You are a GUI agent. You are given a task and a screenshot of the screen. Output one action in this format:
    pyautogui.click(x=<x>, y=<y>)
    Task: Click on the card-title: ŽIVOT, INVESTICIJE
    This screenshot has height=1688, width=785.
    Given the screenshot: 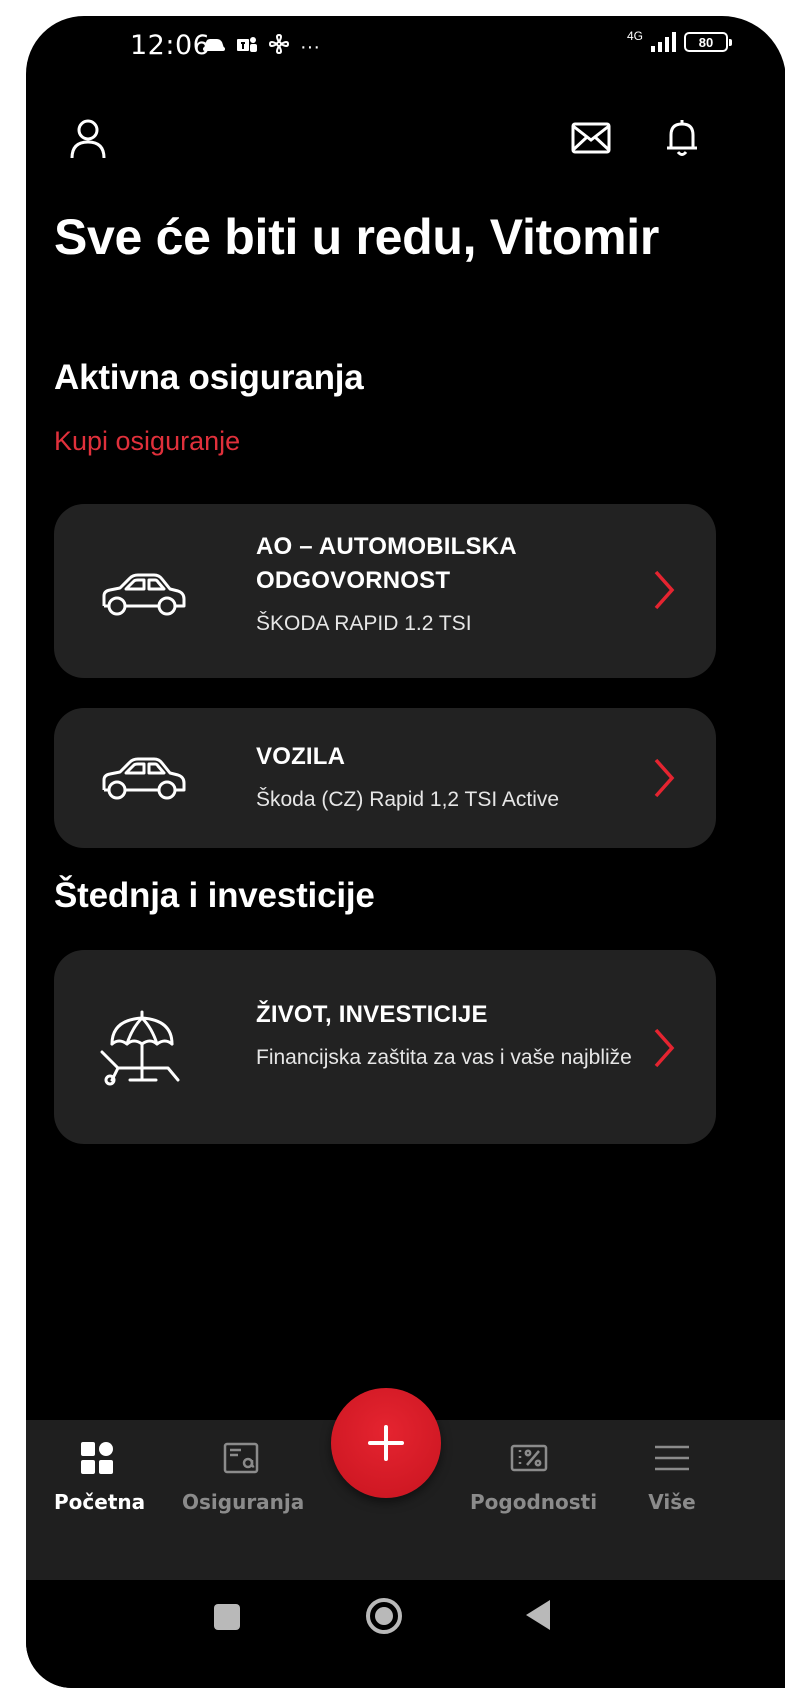 What is the action you would take?
    pyautogui.click(x=372, y=1014)
    